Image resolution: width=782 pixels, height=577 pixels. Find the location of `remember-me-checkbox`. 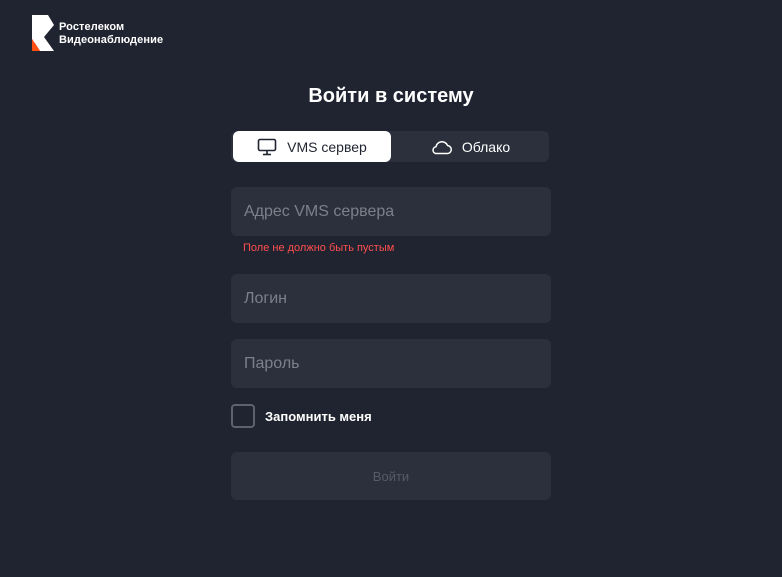

remember-me-checkbox is located at coordinates (243, 416).